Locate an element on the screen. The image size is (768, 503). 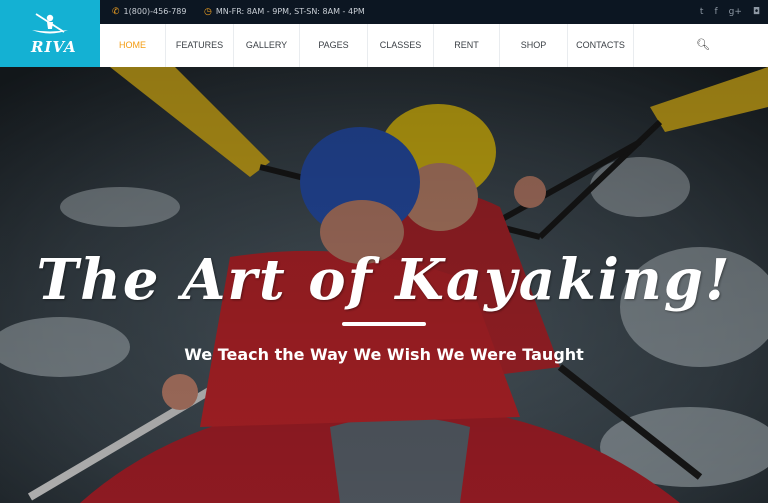
nav-rent: RENT is located at coordinates (467, 45).